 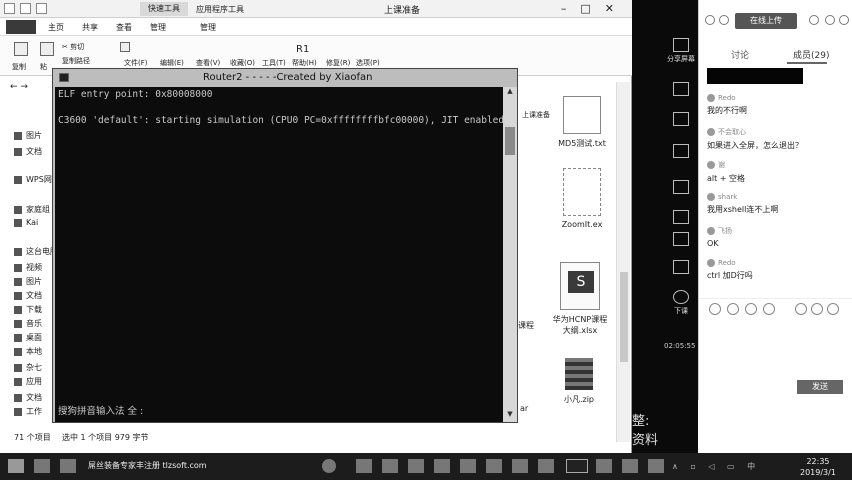 I want to click on tab-members: 成员(29), so click(x=811, y=54).